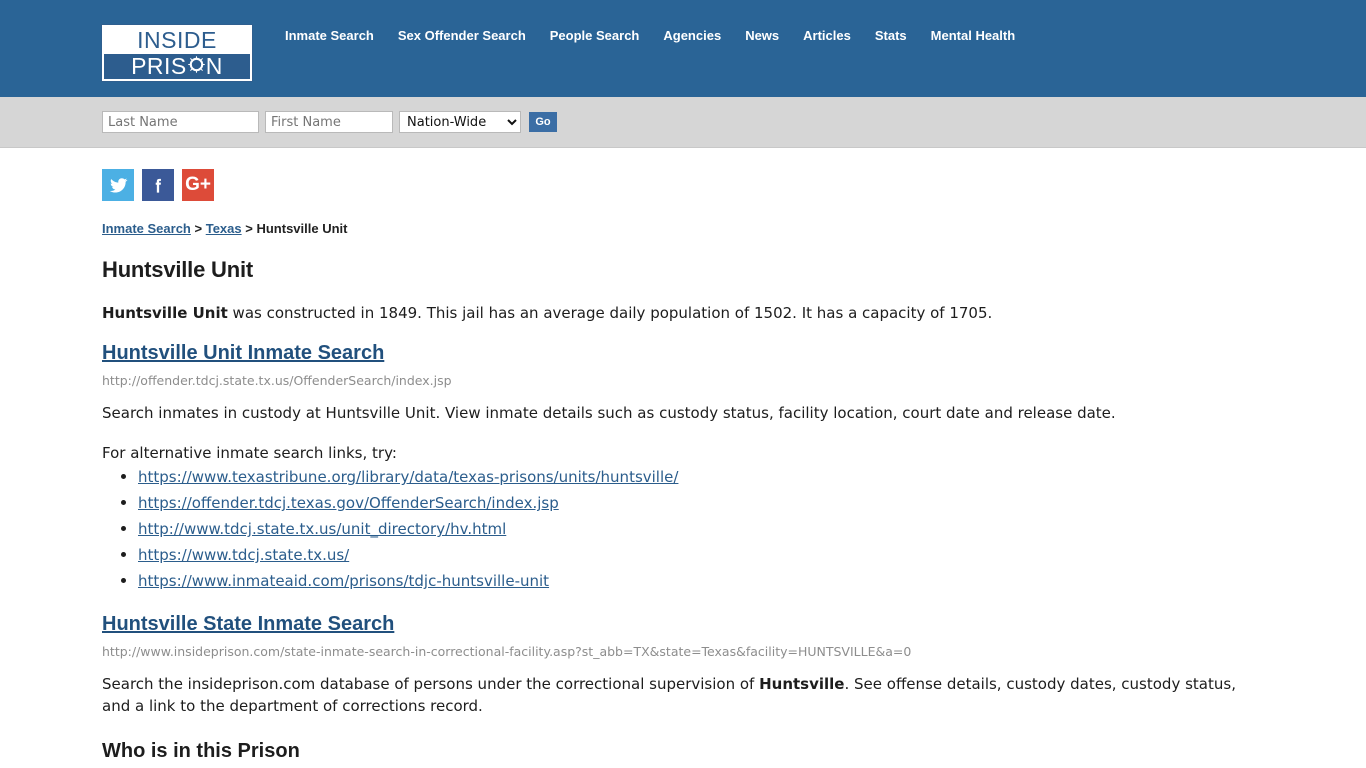  Describe the element at coordinates (692, 35) in the screenshot. I see `nav-item-agencies: Agencies` at that location.